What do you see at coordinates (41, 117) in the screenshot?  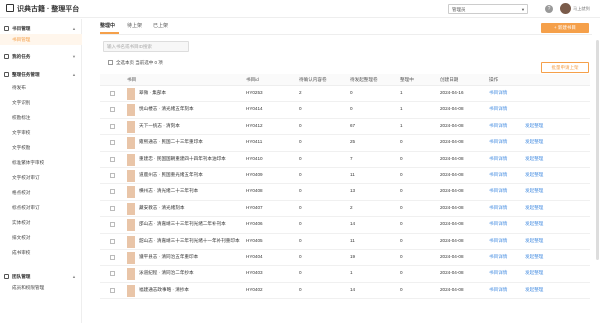 I see `sidebar-item: 校勘标注` at bounding box center [41, 117].